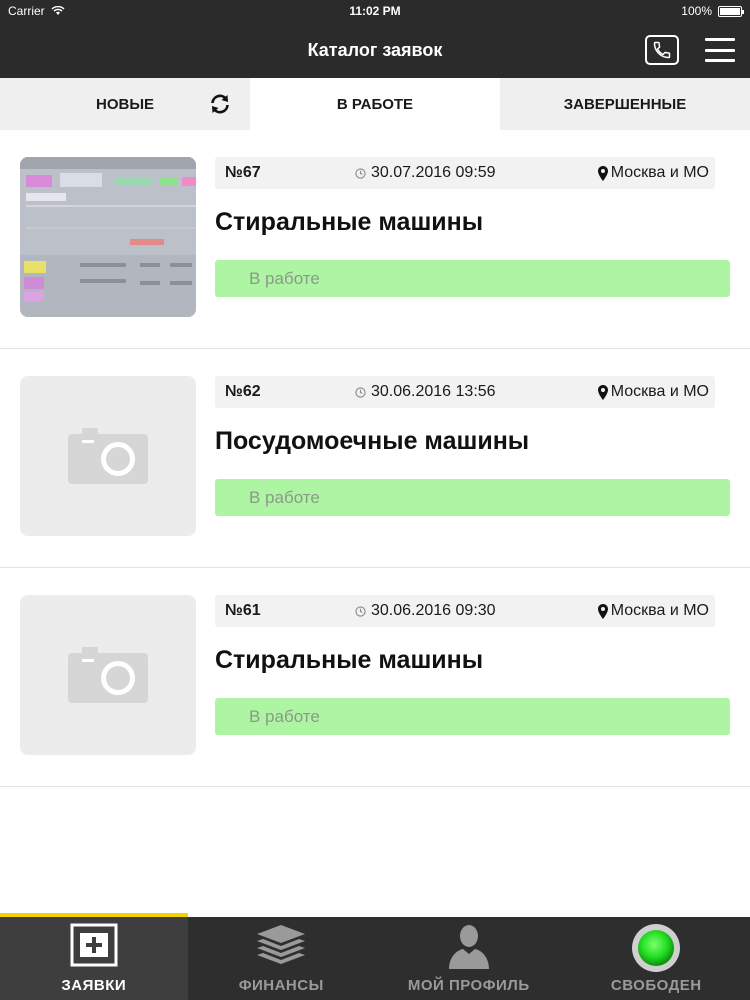 The width and height of the screenshot is (750, 1000). I want to click on order-meta: №62 30.06.2016 13:56 Москва и МО, so click(465, 392).